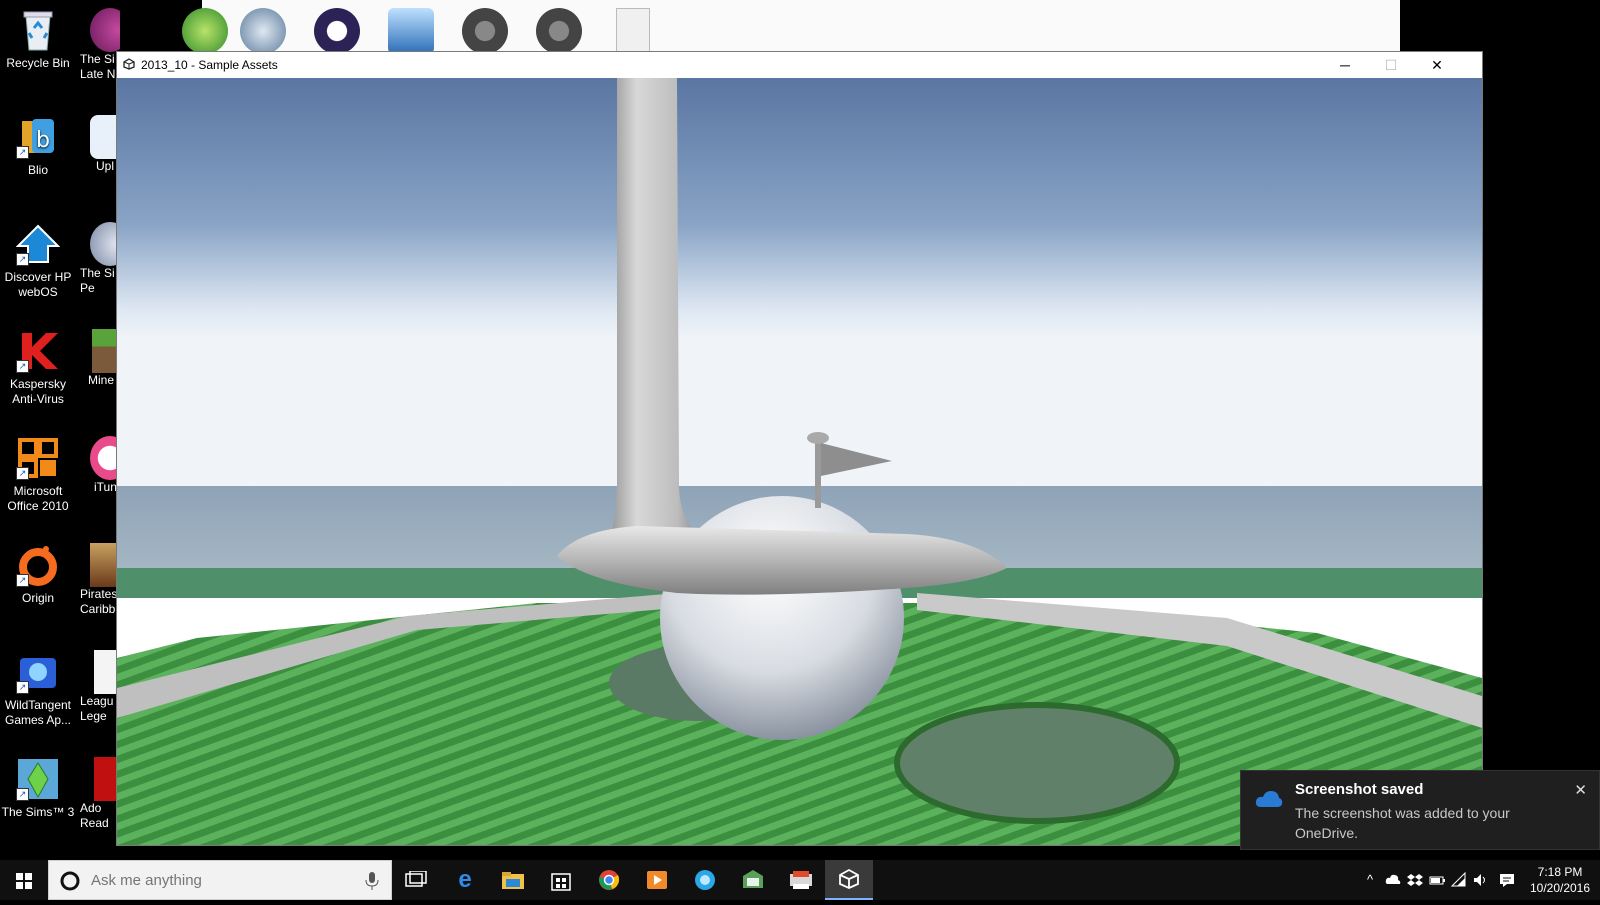  I want to click on wifi-icon, so click(1459, 880).